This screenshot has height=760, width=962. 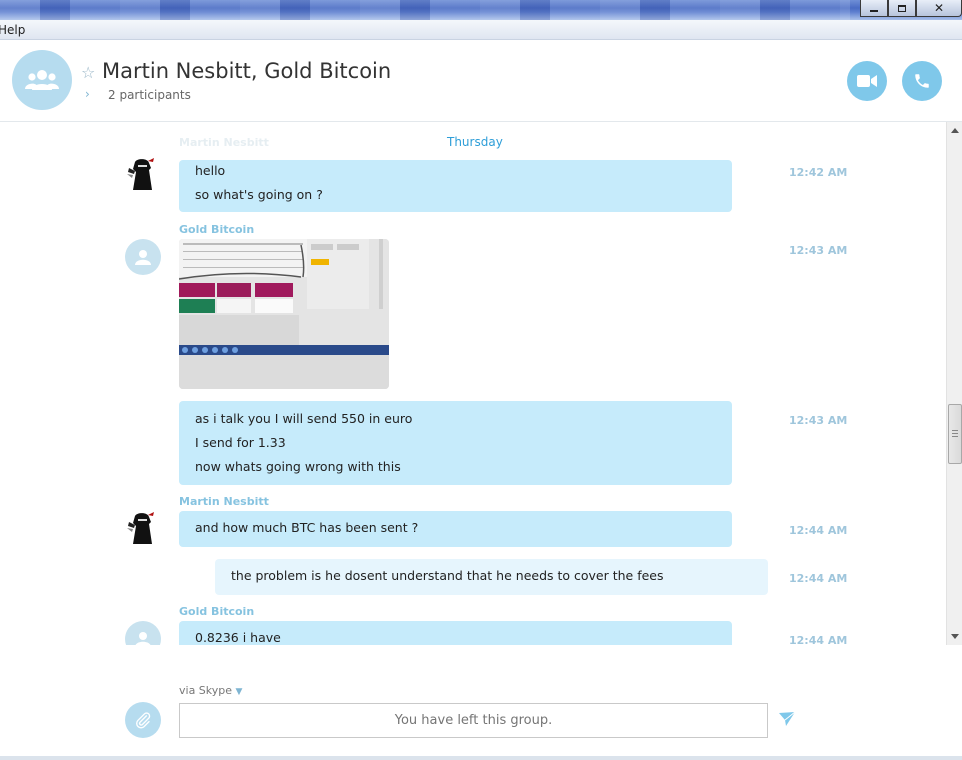 I want to click on message-text: so what's going on ?, so click(x=259, y=194).